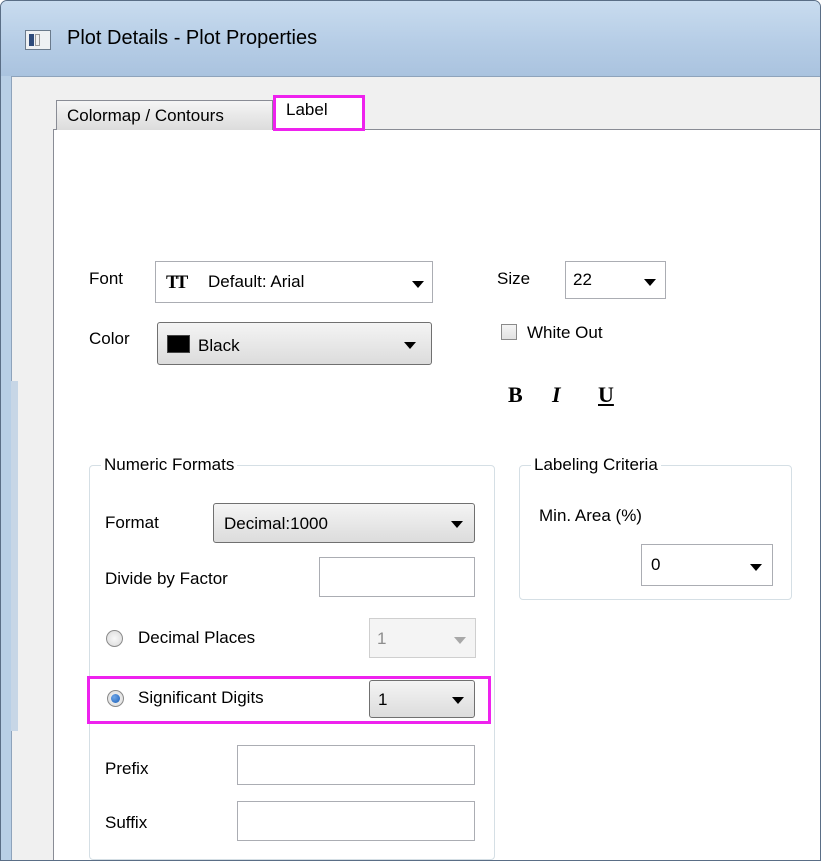 The height and width of the screenshot is (861, 821). Describe the element at coordinates (276, 523) in the screenshot. I see `format-value: Decimal:1000` at that location.